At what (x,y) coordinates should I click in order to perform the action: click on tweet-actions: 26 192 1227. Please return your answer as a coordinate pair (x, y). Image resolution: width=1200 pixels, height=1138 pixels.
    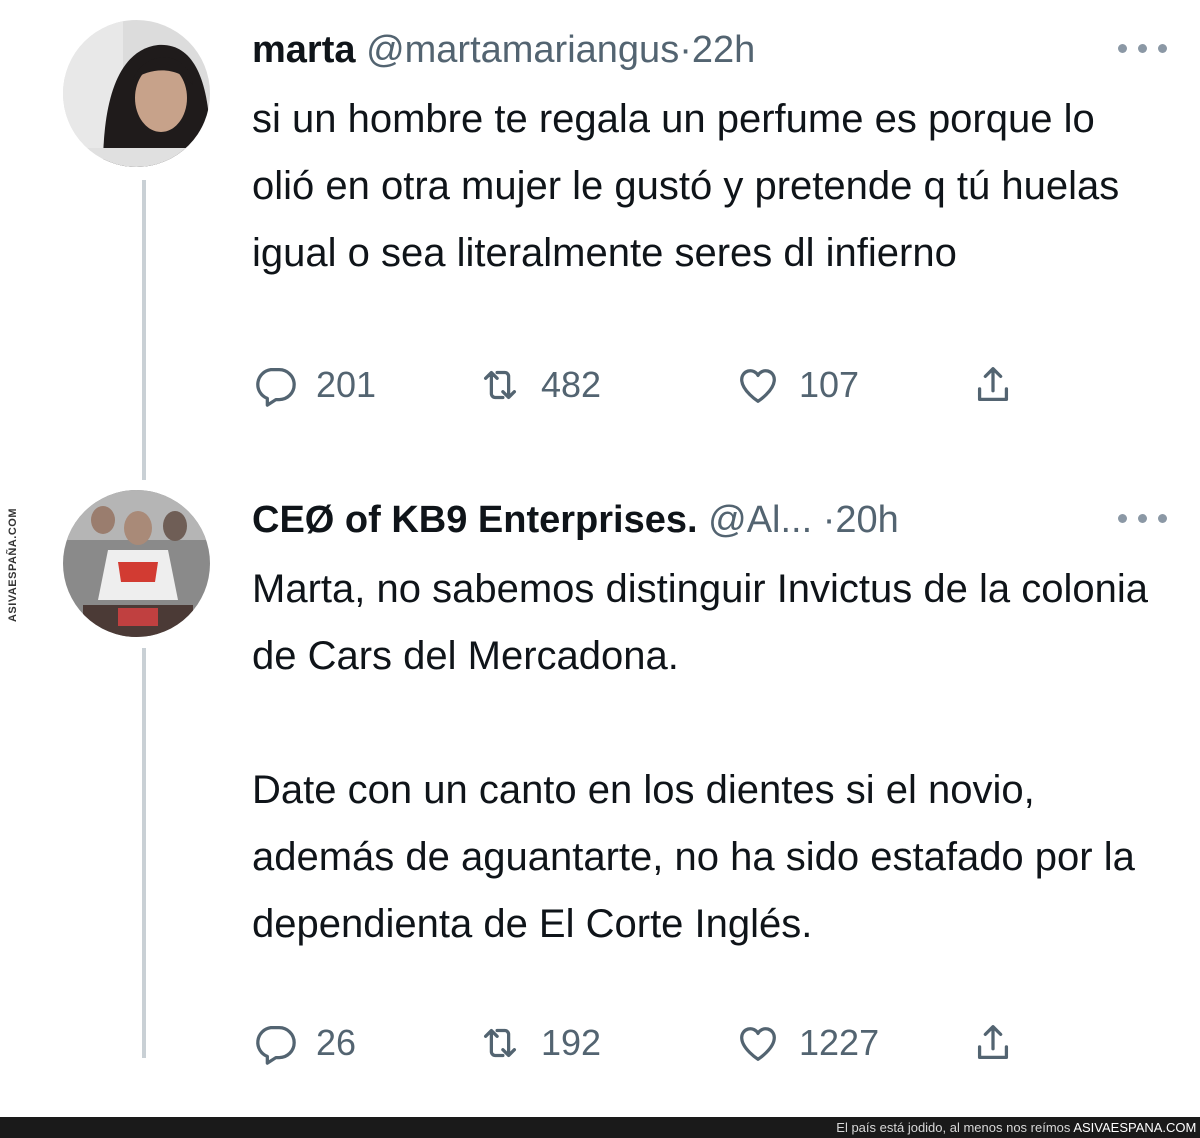
    Looking at the image, I should click on (652, 1043).